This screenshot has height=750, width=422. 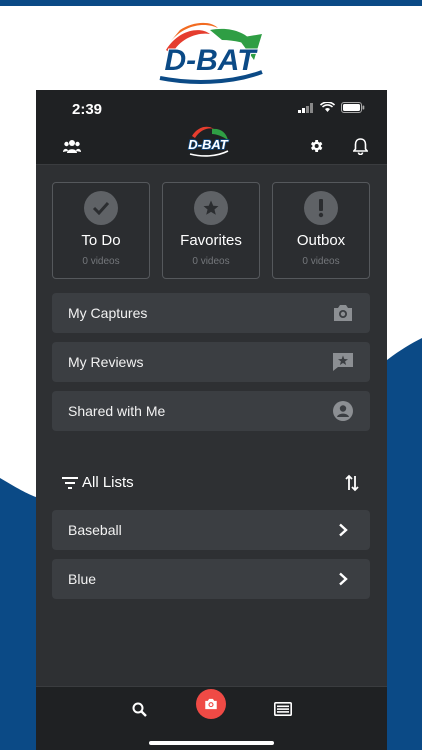 I want to click on tile-label: Favorites, so click(x=211, y=240).